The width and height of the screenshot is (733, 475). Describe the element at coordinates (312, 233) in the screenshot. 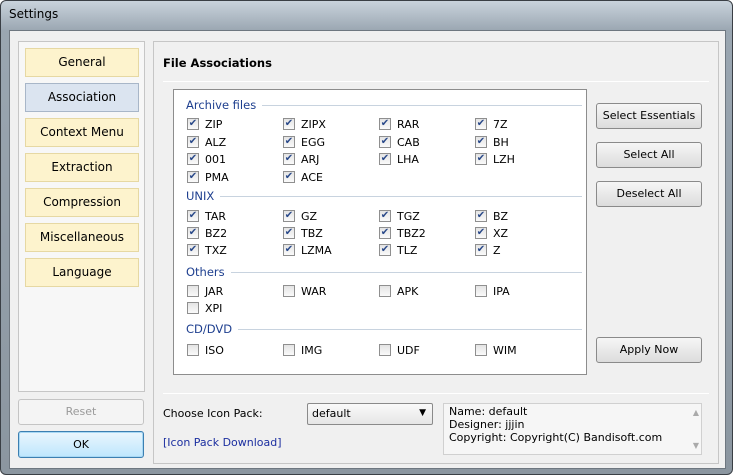

I see `checkbox-label: TBZ` at that location.